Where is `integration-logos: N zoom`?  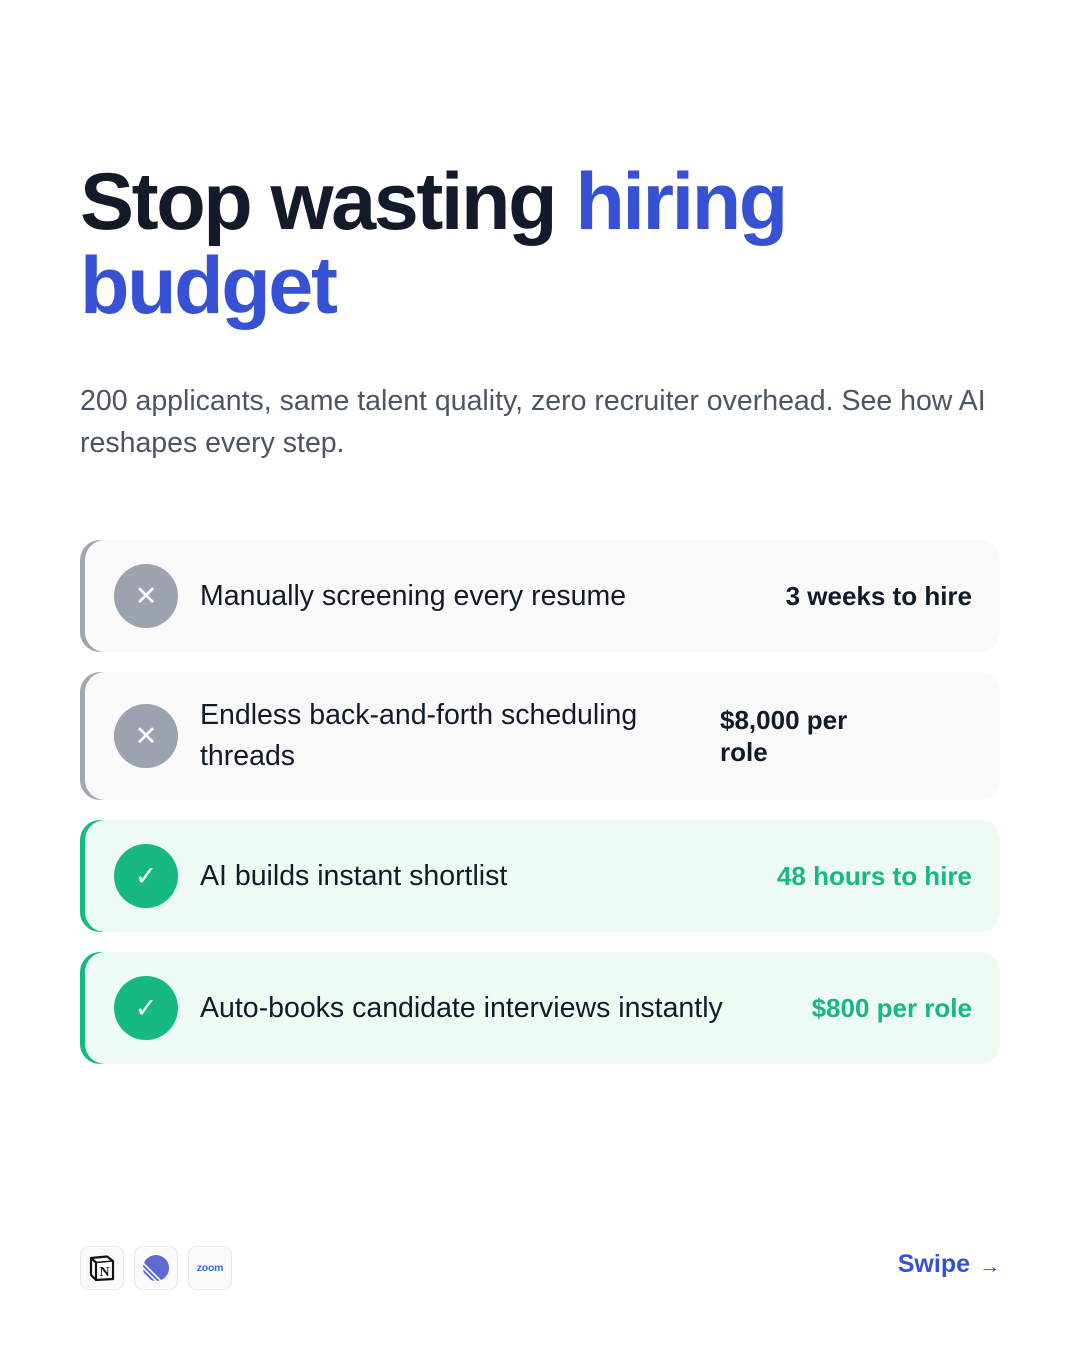
integration-logos: N zoom is located at coordinates (156, 1268).